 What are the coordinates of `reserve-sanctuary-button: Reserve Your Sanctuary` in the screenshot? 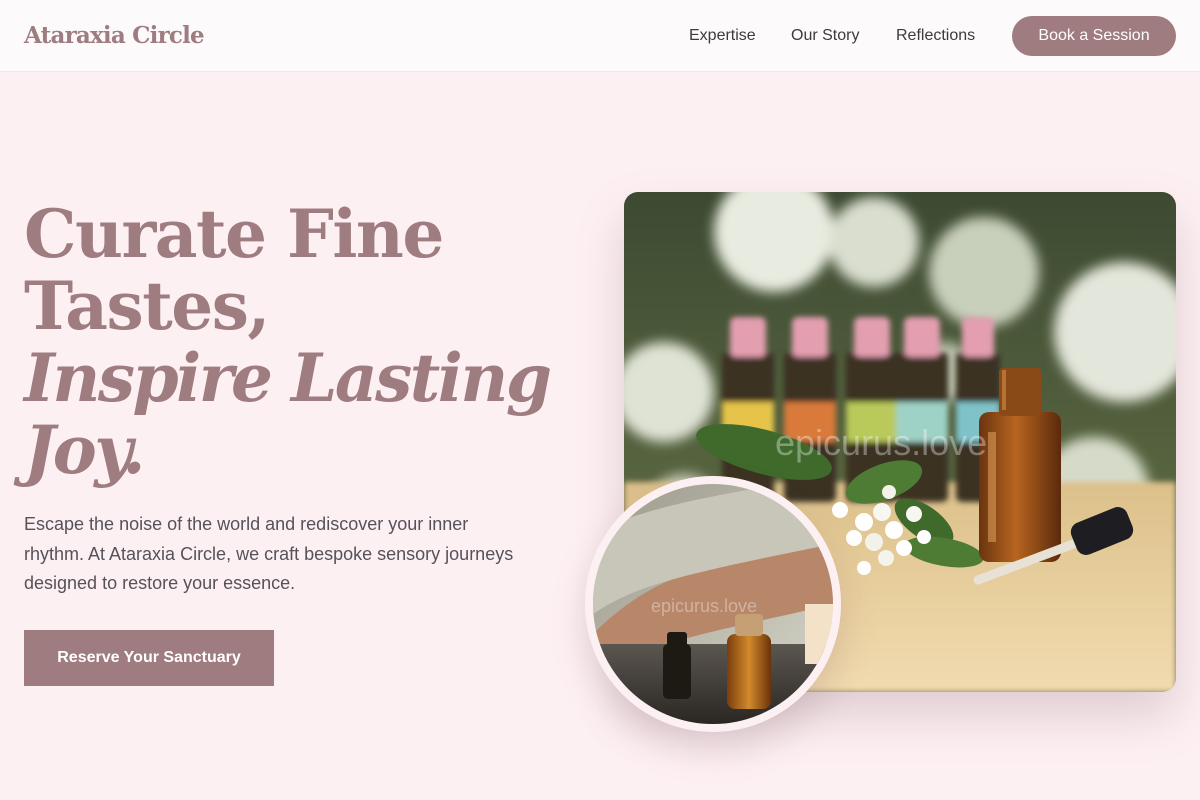 It's located at (149, 658).